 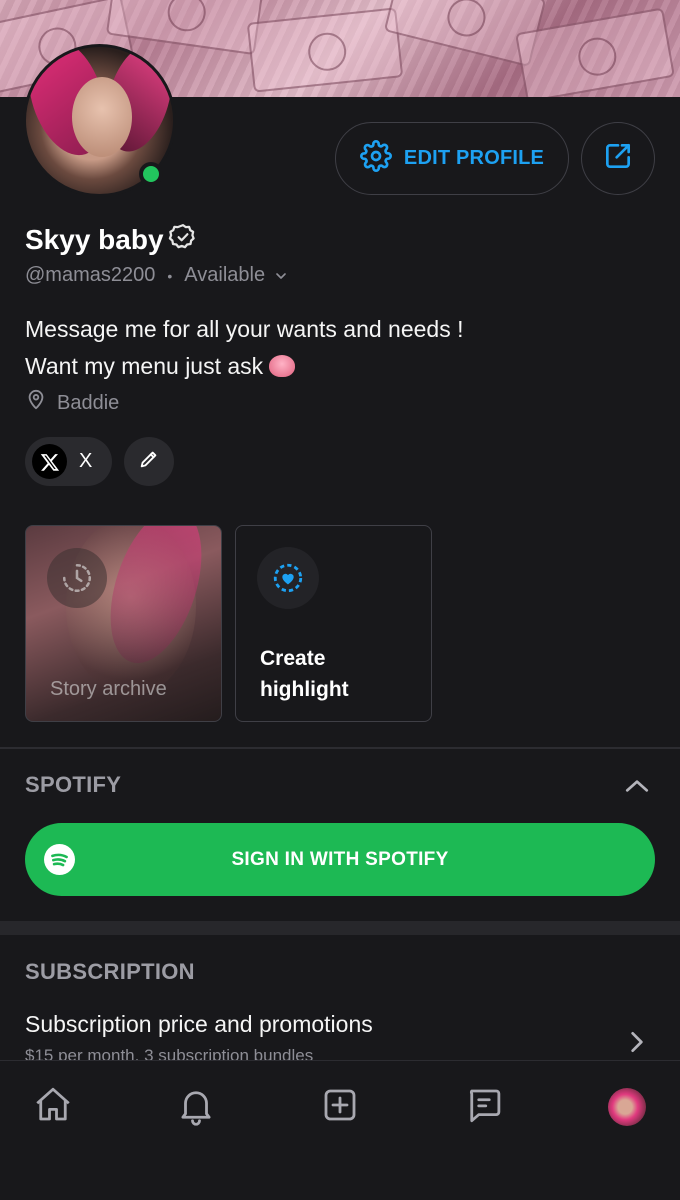 What do you see at coordinates (59, 859) in the screenshot?
I see `spotify-logo-icon` at bounding box center [59, 859].